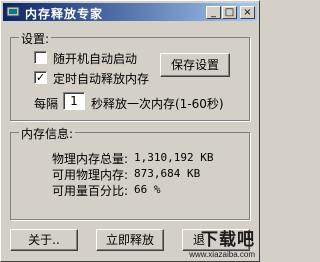 The height and width of the screenshot is (262, 320). Describe the element at coordinates (47, 133) in the screenshot. I see `memory-legend: 内存信息:` at that location.